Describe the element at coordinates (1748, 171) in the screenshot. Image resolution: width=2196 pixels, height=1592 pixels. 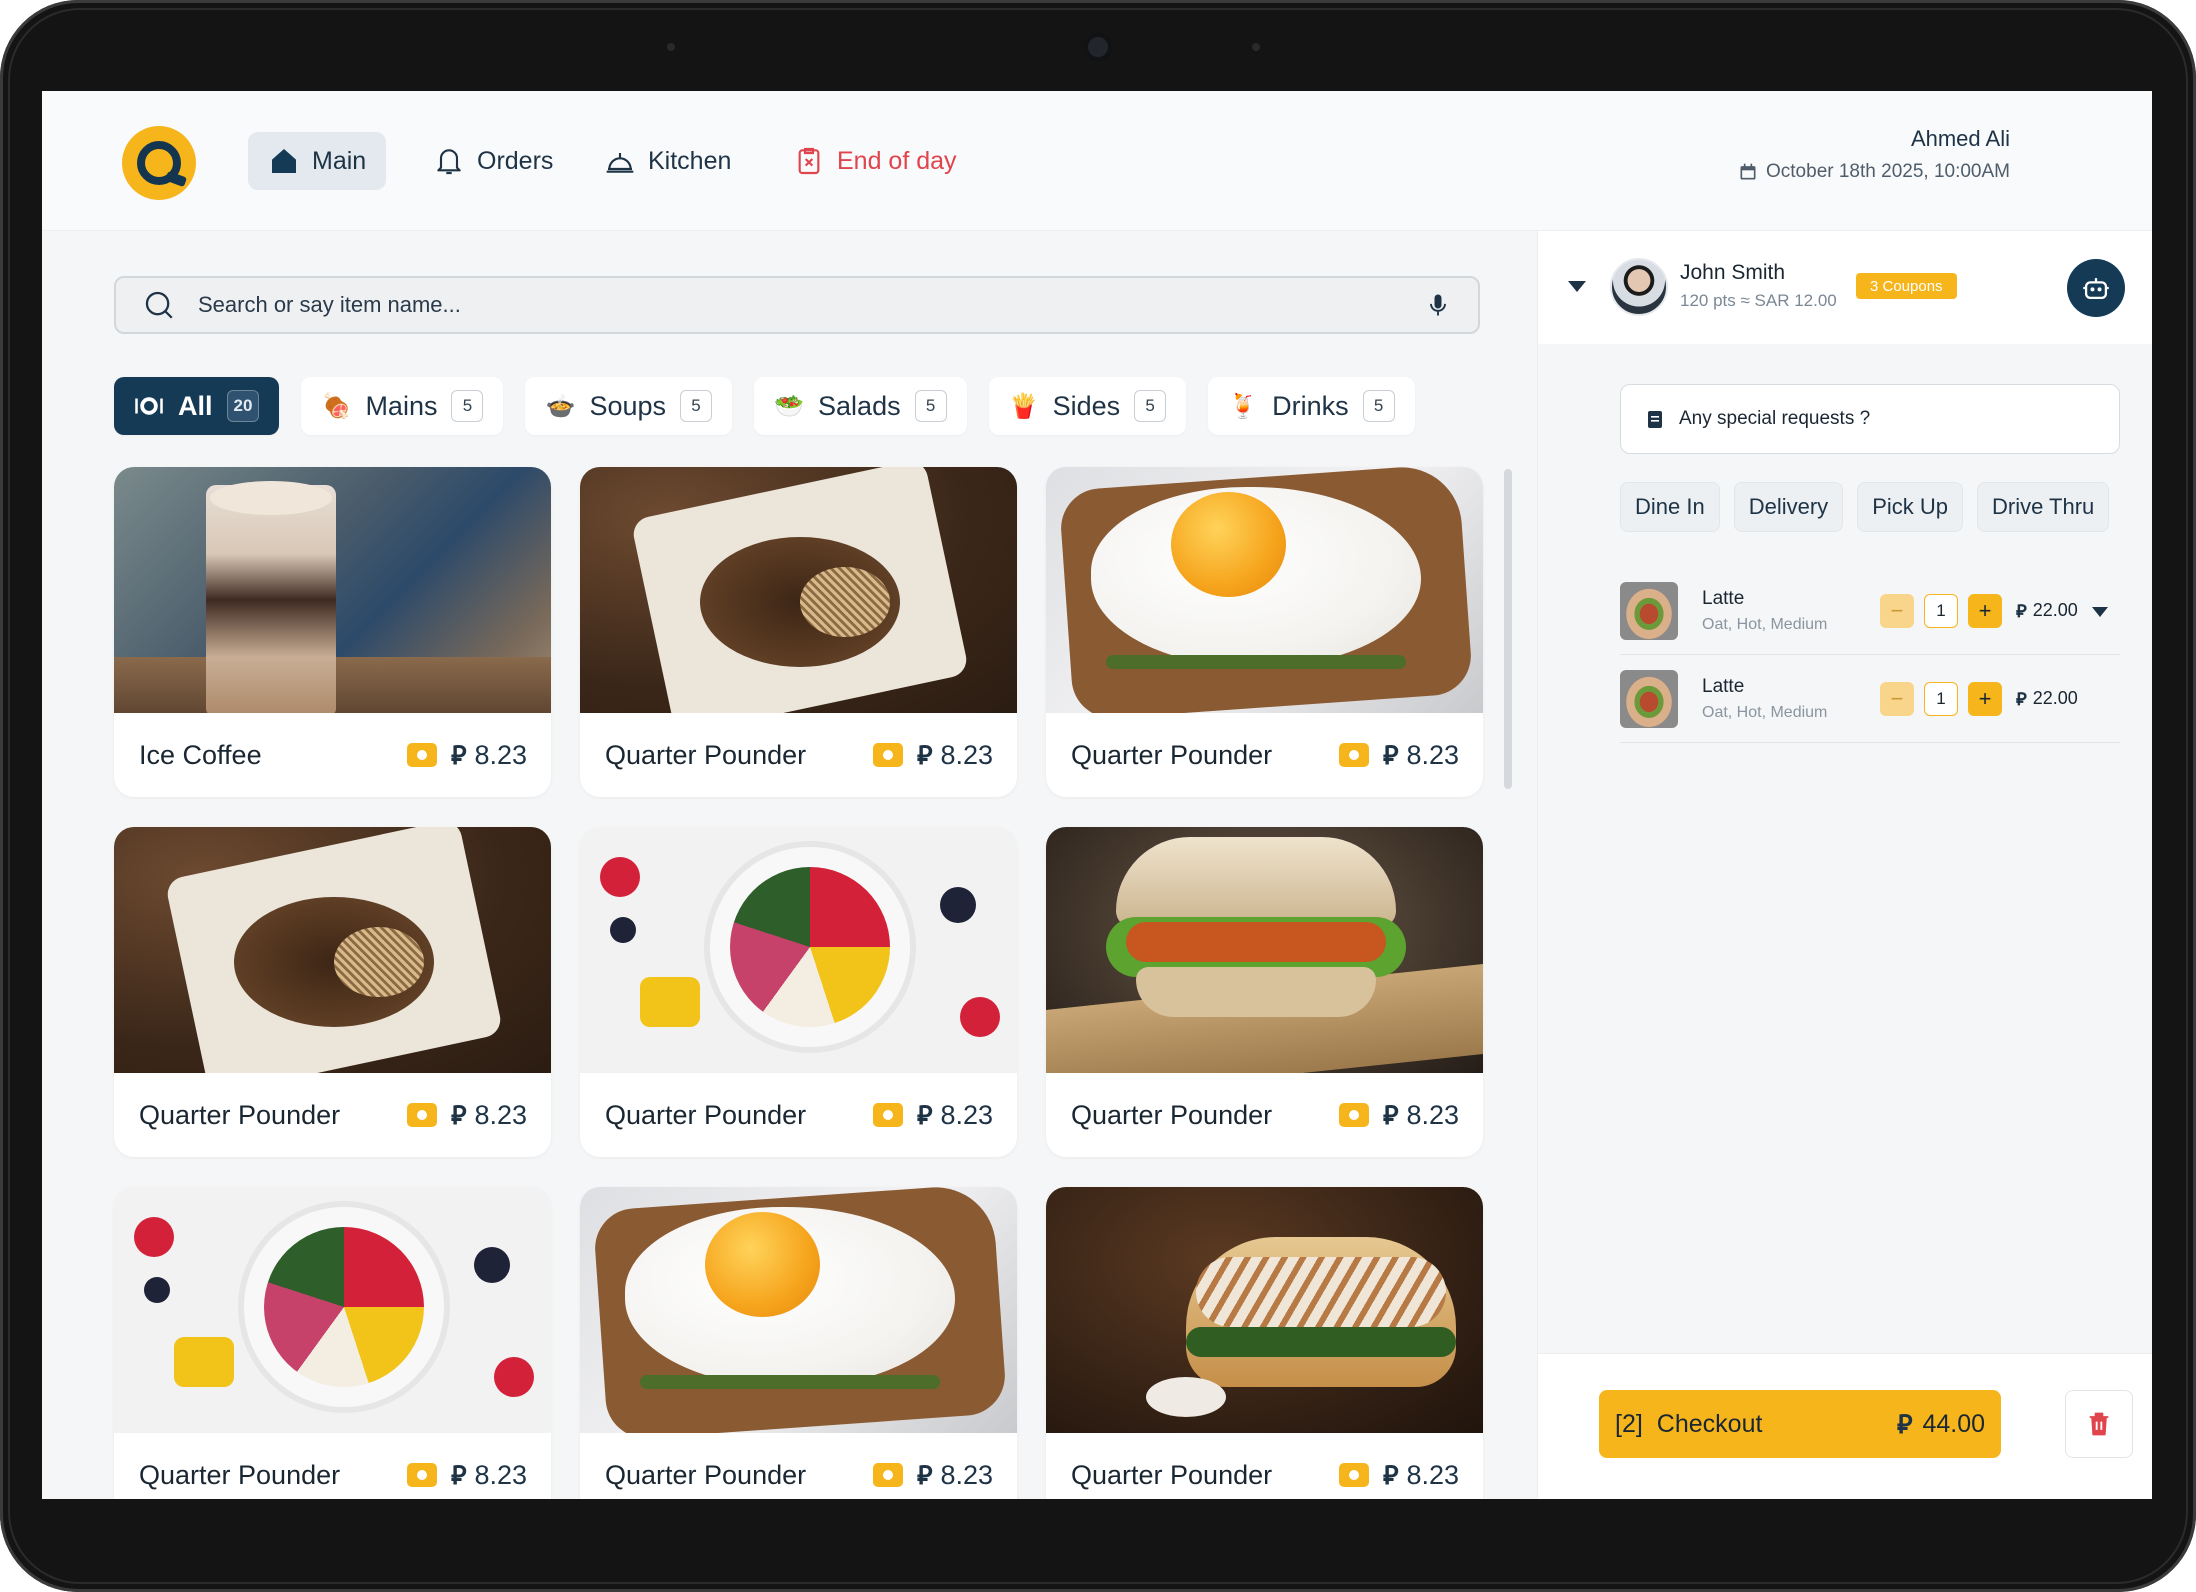
I see `calendar-icon` at that location.